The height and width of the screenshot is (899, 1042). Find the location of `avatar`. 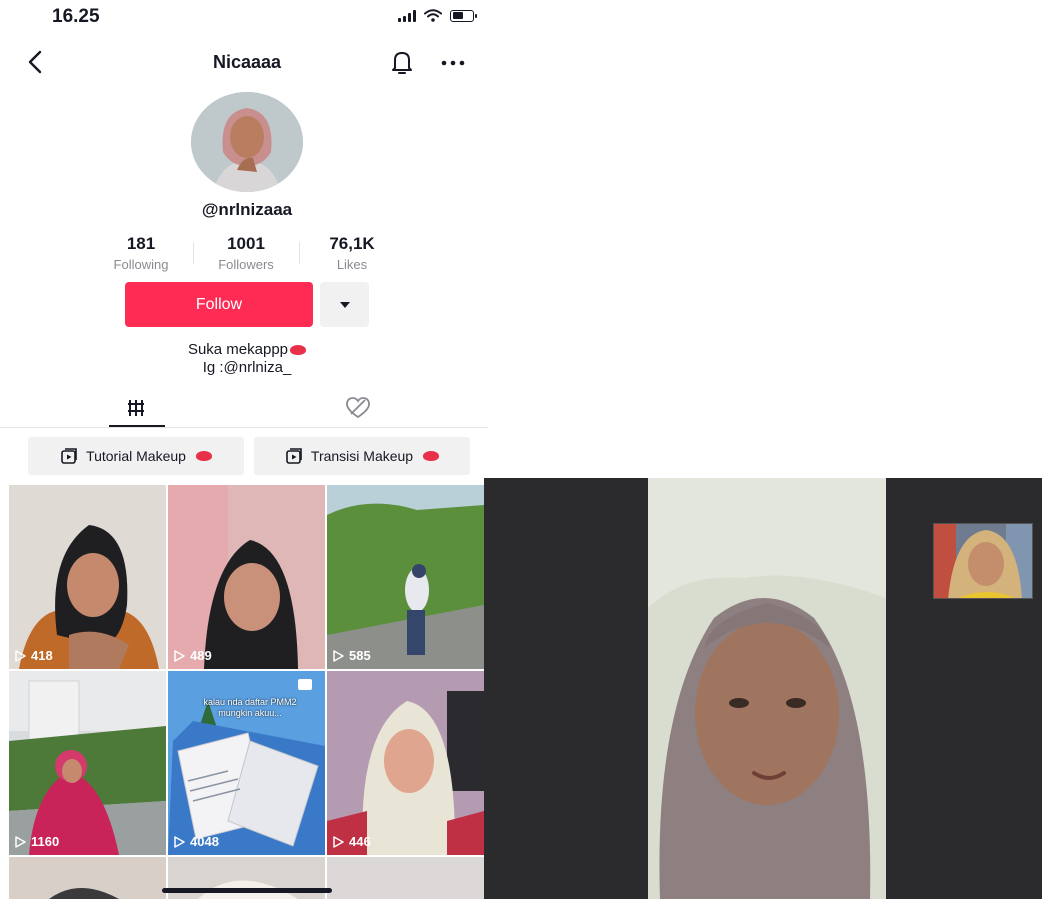

avatar is located at coordinates (247, 142).